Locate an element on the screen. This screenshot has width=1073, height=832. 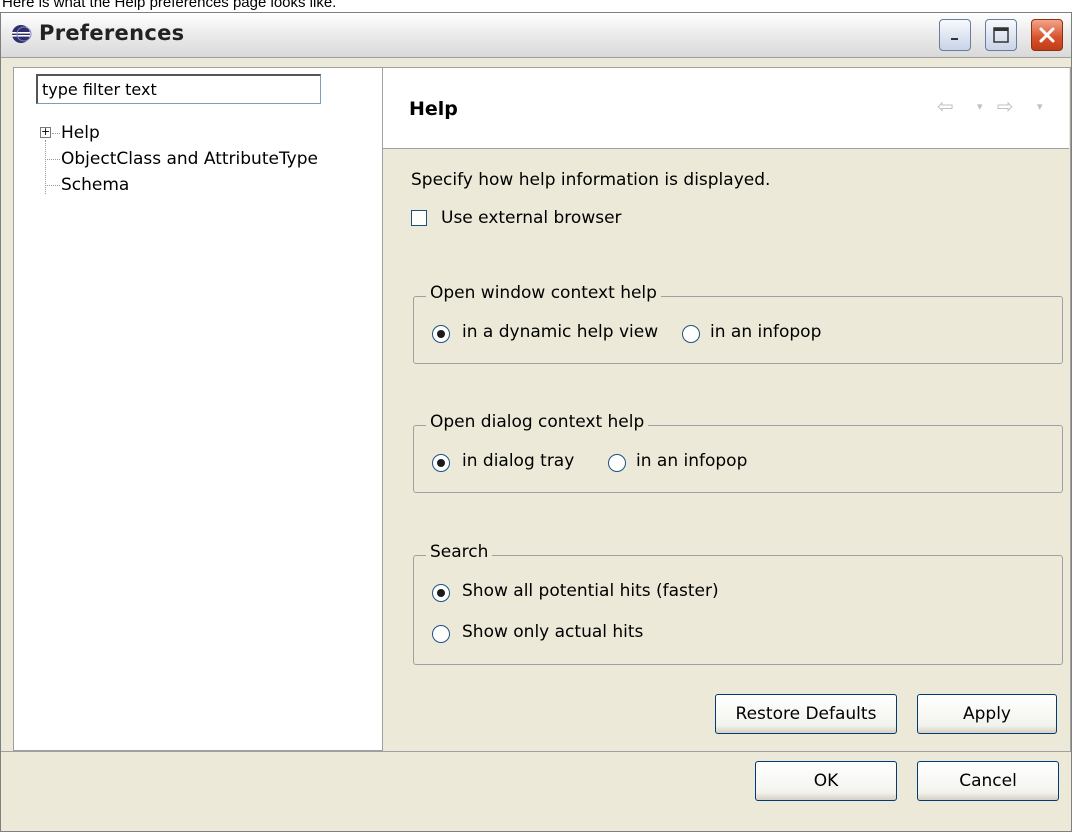
minimize-button is located at coordinates (955, 35).